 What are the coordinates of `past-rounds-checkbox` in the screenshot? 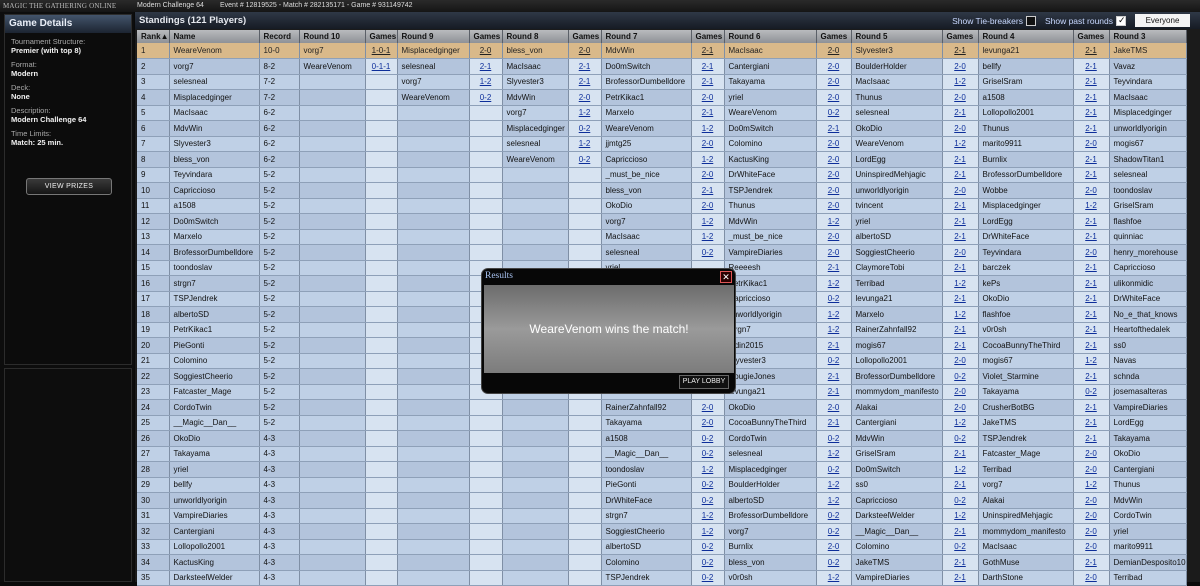 It's located at (1121, 20).